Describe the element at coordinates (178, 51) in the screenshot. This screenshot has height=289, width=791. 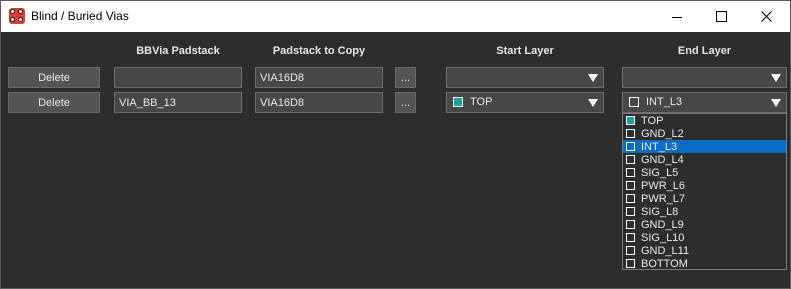
I see `header-bbvia-padstack: BBVia Padstack` at that location.